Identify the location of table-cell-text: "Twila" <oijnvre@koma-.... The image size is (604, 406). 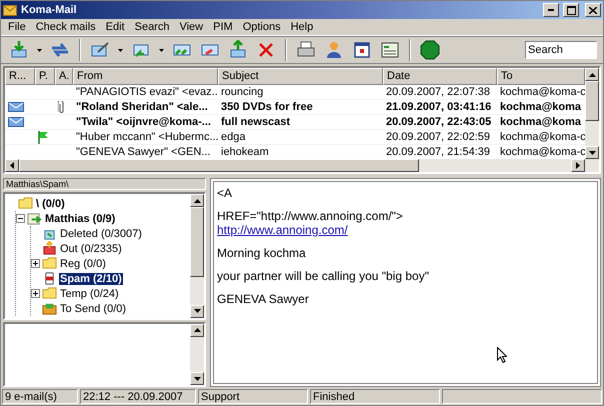
(143, 122).